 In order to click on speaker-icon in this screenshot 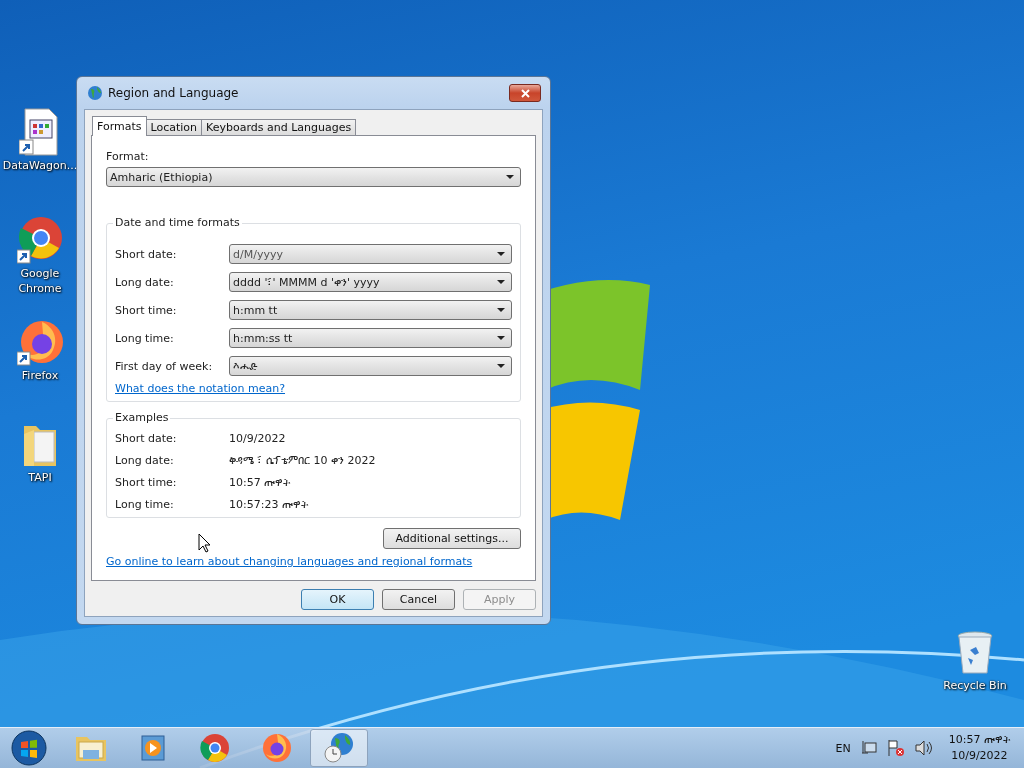, I will do `click(923, 748)`.